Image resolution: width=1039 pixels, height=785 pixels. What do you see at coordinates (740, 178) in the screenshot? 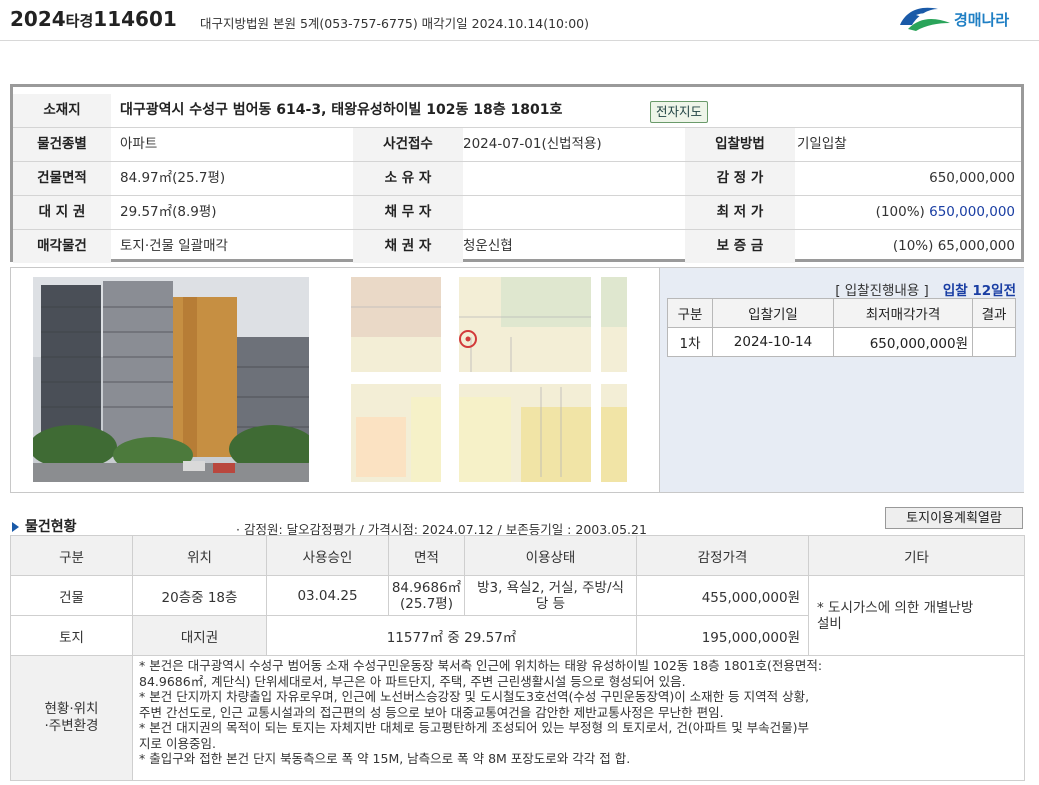
I see `appraisal-label: 감 정 가` at bounding box center [740, 178].